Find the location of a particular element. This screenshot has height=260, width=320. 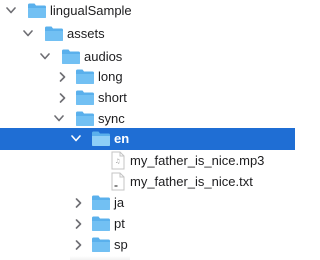

audio-file-icon: ♫ is located at coordinates (118, 160).